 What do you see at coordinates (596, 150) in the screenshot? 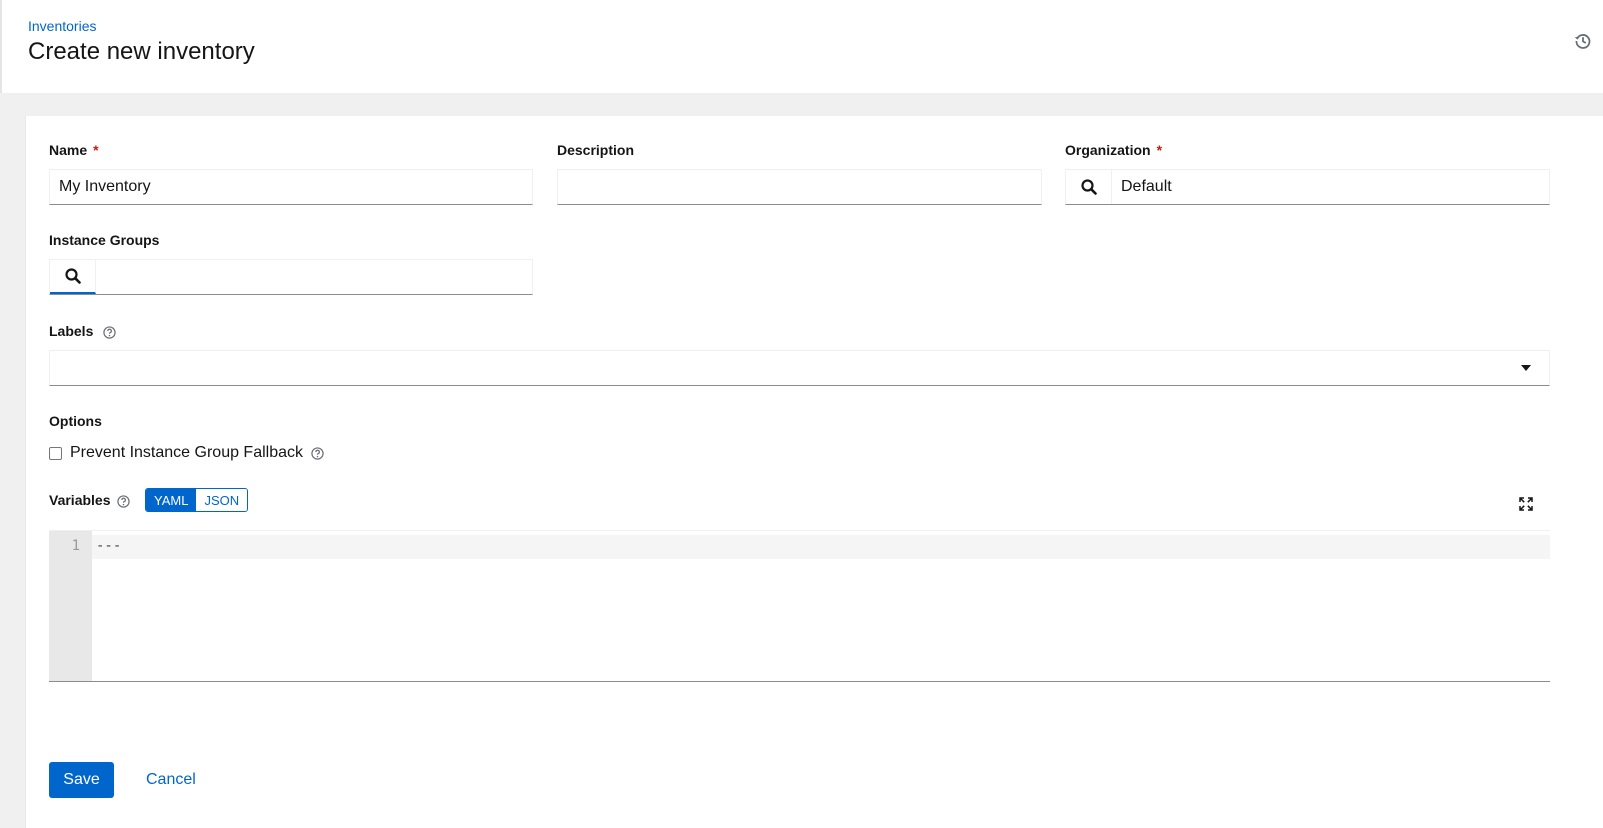
I see `description-label: Description` at bounding box center [596, 150].